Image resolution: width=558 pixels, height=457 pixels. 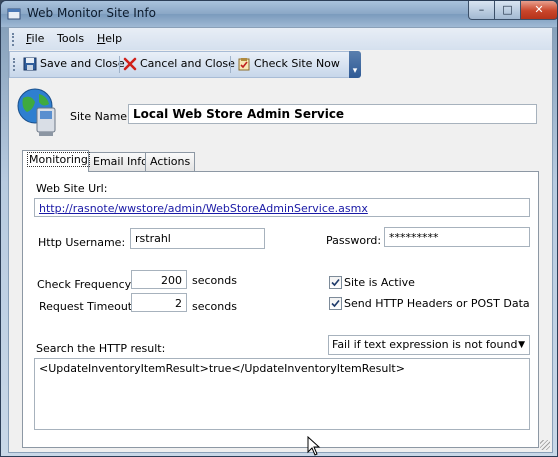 I want to click on search-mode-dropdown: Fail if text expression is not found ▼, so click(x=429, y=345).